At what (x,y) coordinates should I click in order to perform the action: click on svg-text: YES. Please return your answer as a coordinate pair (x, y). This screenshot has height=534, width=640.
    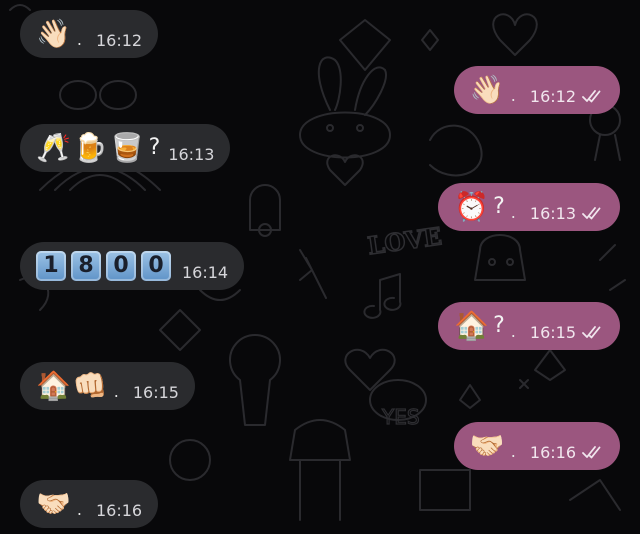
    Looking at the image, I should click on (400, 417).